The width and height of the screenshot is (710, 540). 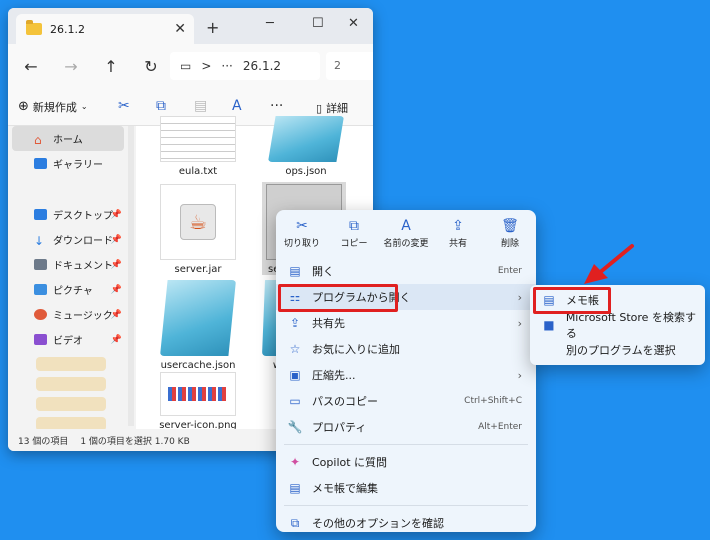 What do you see at coordinates (245, 66) in the screenshot?
I see `address-bar: ▭ > ··· 26.1.2` at bounding box center [245, 66].